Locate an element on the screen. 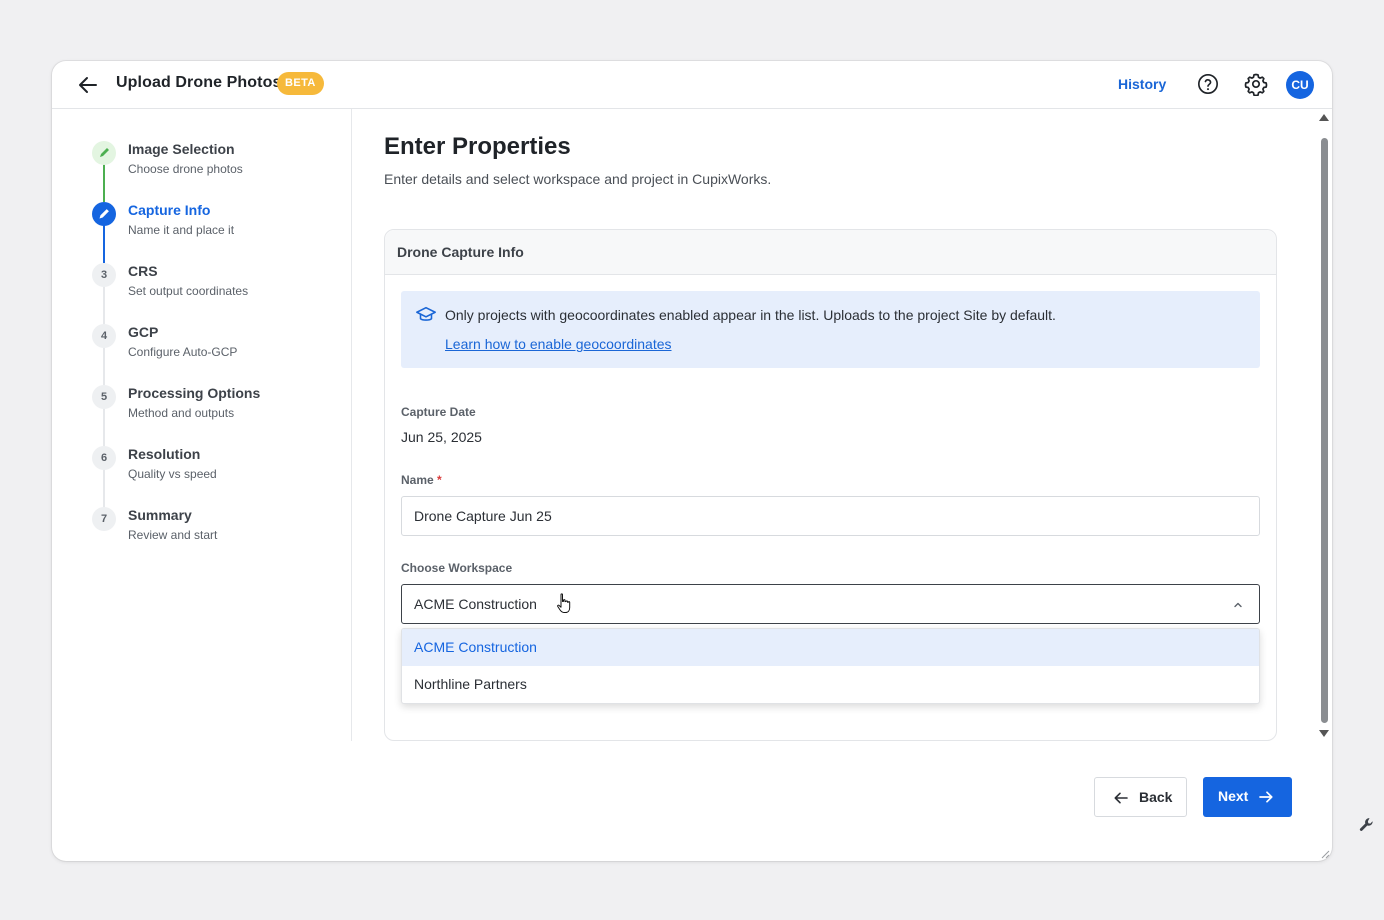 This screenshot has width=1384, height=920. step-resolution: 6 Resolution Quality vs speed is located at coordinates (212, 471).